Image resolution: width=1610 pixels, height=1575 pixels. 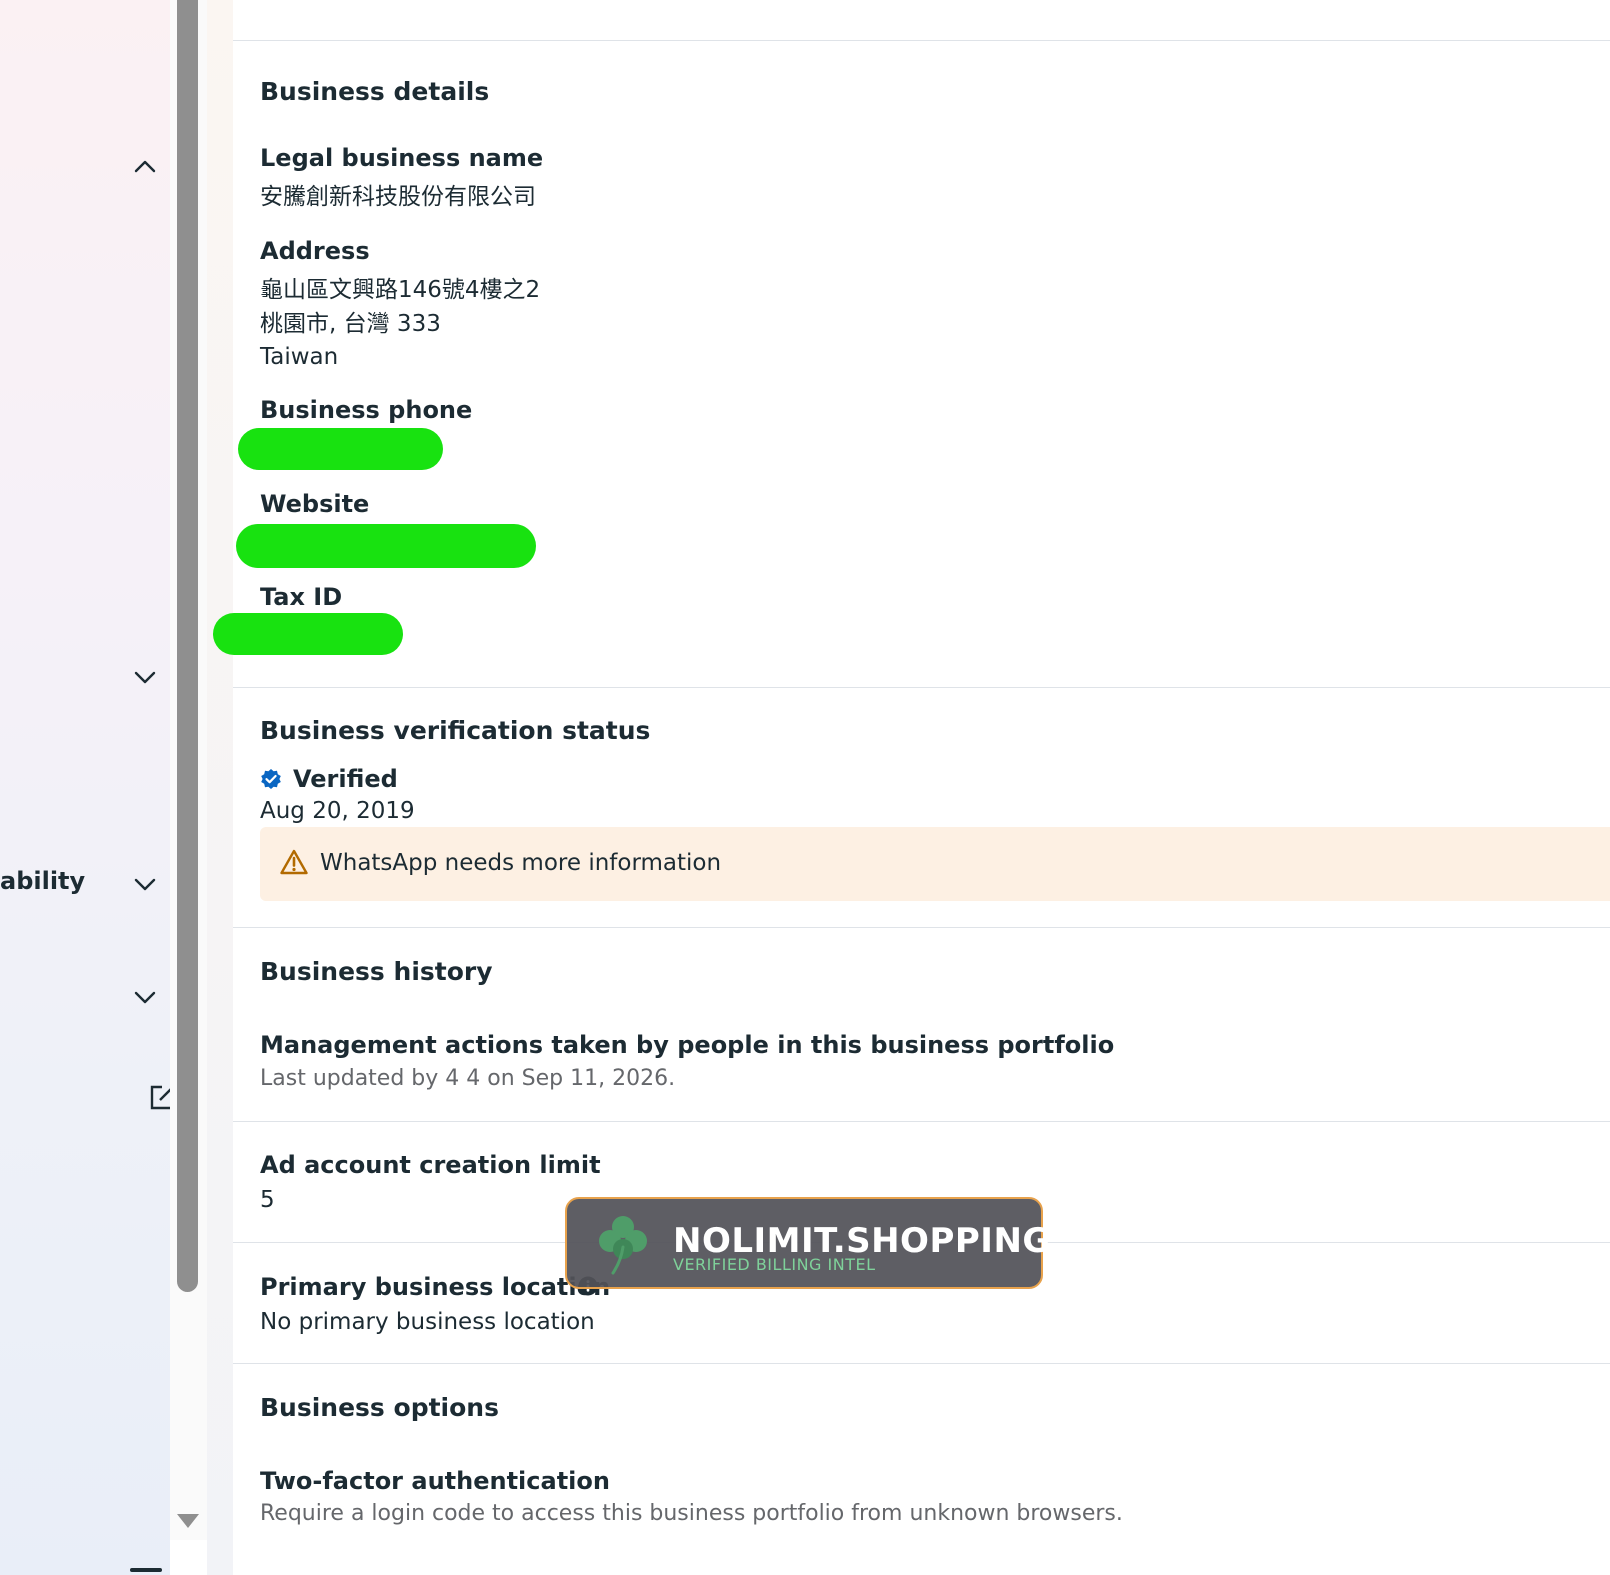 What do you see at coordinates (427, 1322) in the screenshot?
I see `primary-location-value: No primary business location` at bounding box center [427, 1322].